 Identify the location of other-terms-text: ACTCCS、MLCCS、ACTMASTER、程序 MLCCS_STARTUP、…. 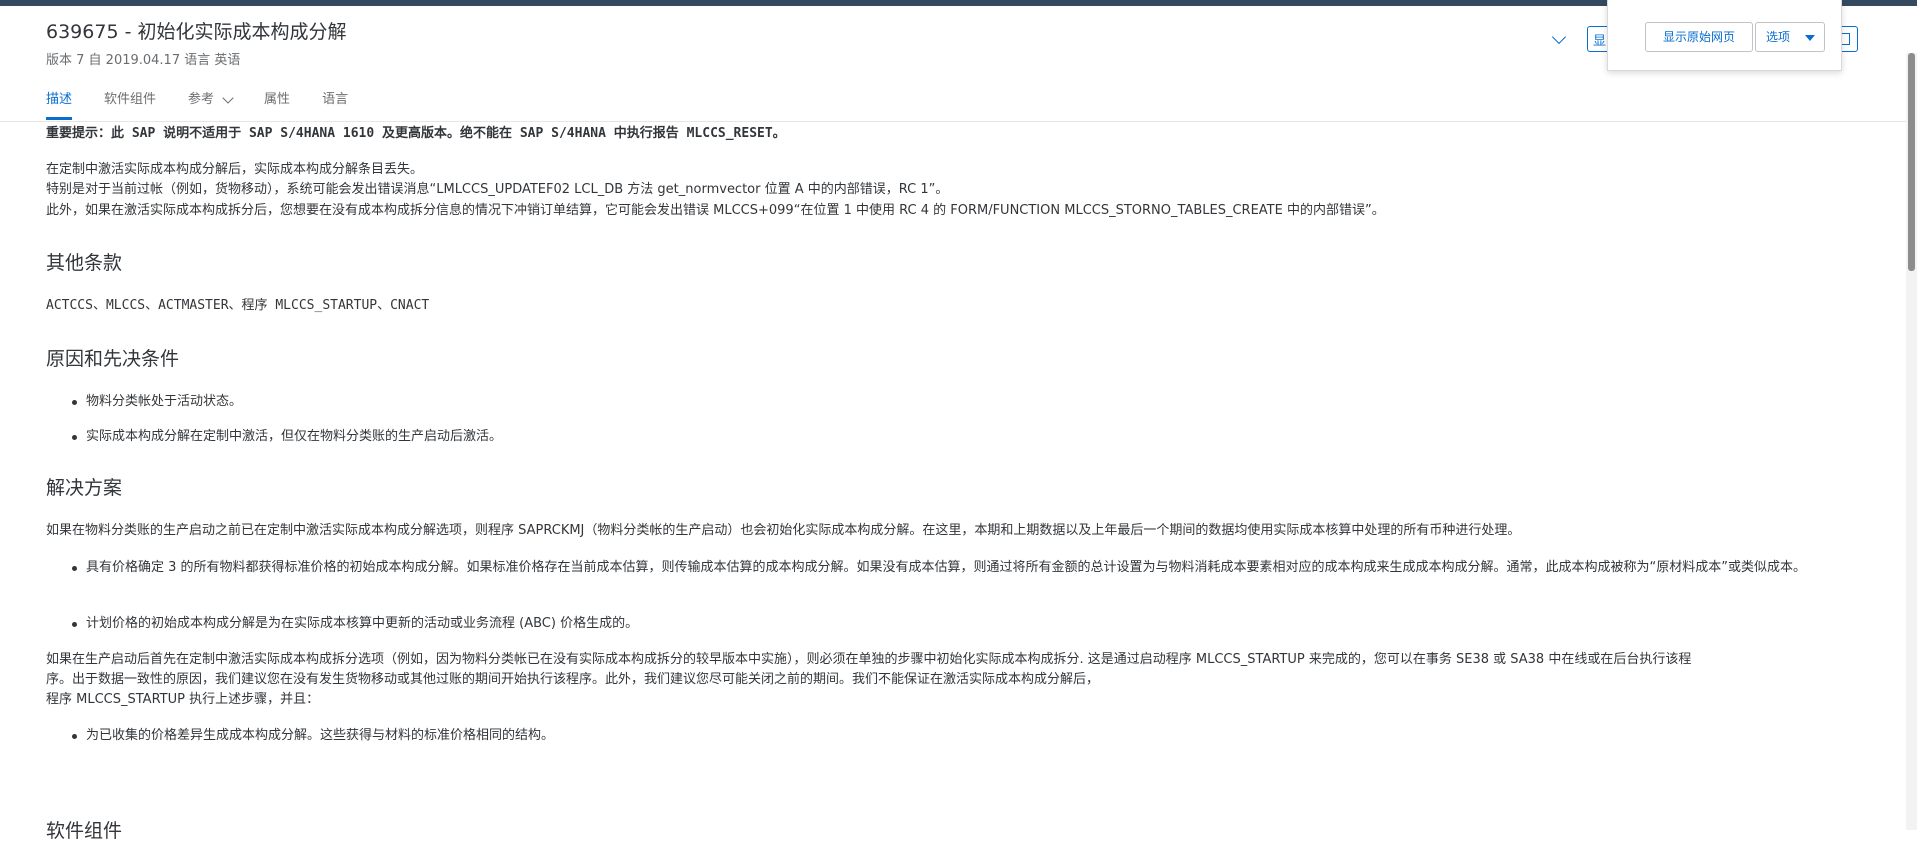
(238, 305).